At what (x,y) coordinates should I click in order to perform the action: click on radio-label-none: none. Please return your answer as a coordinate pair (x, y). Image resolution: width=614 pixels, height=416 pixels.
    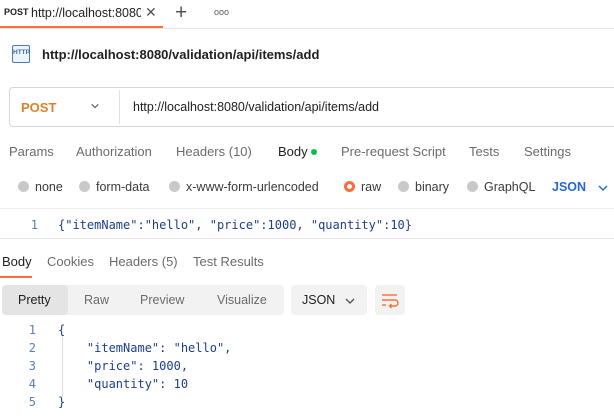
    Looking at the image, I should click on (49, 187).